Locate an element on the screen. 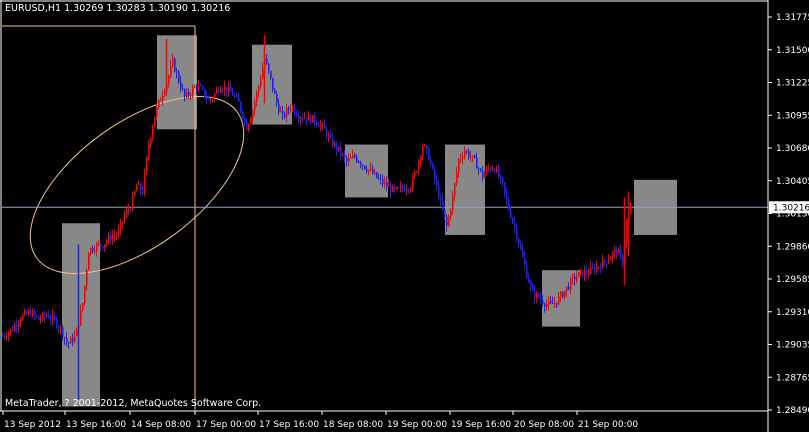 The image size is (809, 432). price-tick-label: 1.28490 is located at coordinates (792, 411).